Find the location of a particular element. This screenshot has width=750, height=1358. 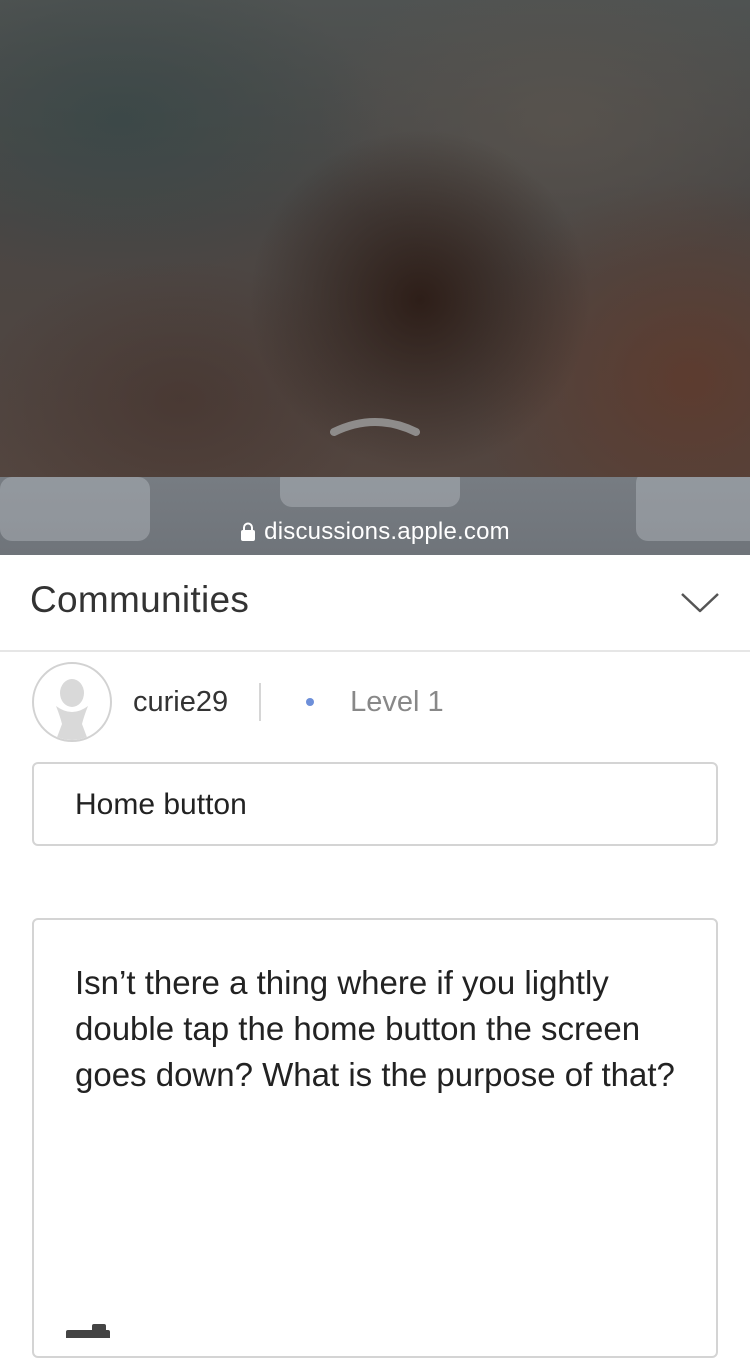

page-title: Communities is located at coordinates (140, 599).